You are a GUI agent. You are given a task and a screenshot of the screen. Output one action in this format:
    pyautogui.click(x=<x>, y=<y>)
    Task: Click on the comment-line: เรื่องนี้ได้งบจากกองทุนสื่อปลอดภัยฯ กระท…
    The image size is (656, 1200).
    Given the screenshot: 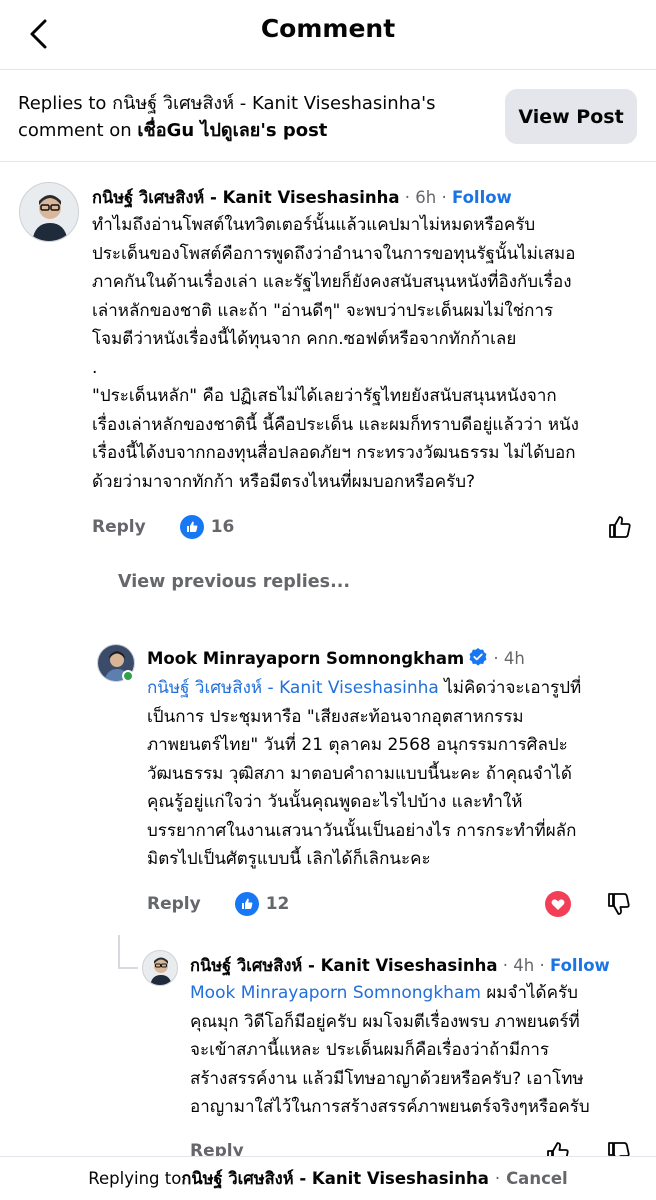 What is the action you would take?
    pyautogui.click(x=334, y=453)
    